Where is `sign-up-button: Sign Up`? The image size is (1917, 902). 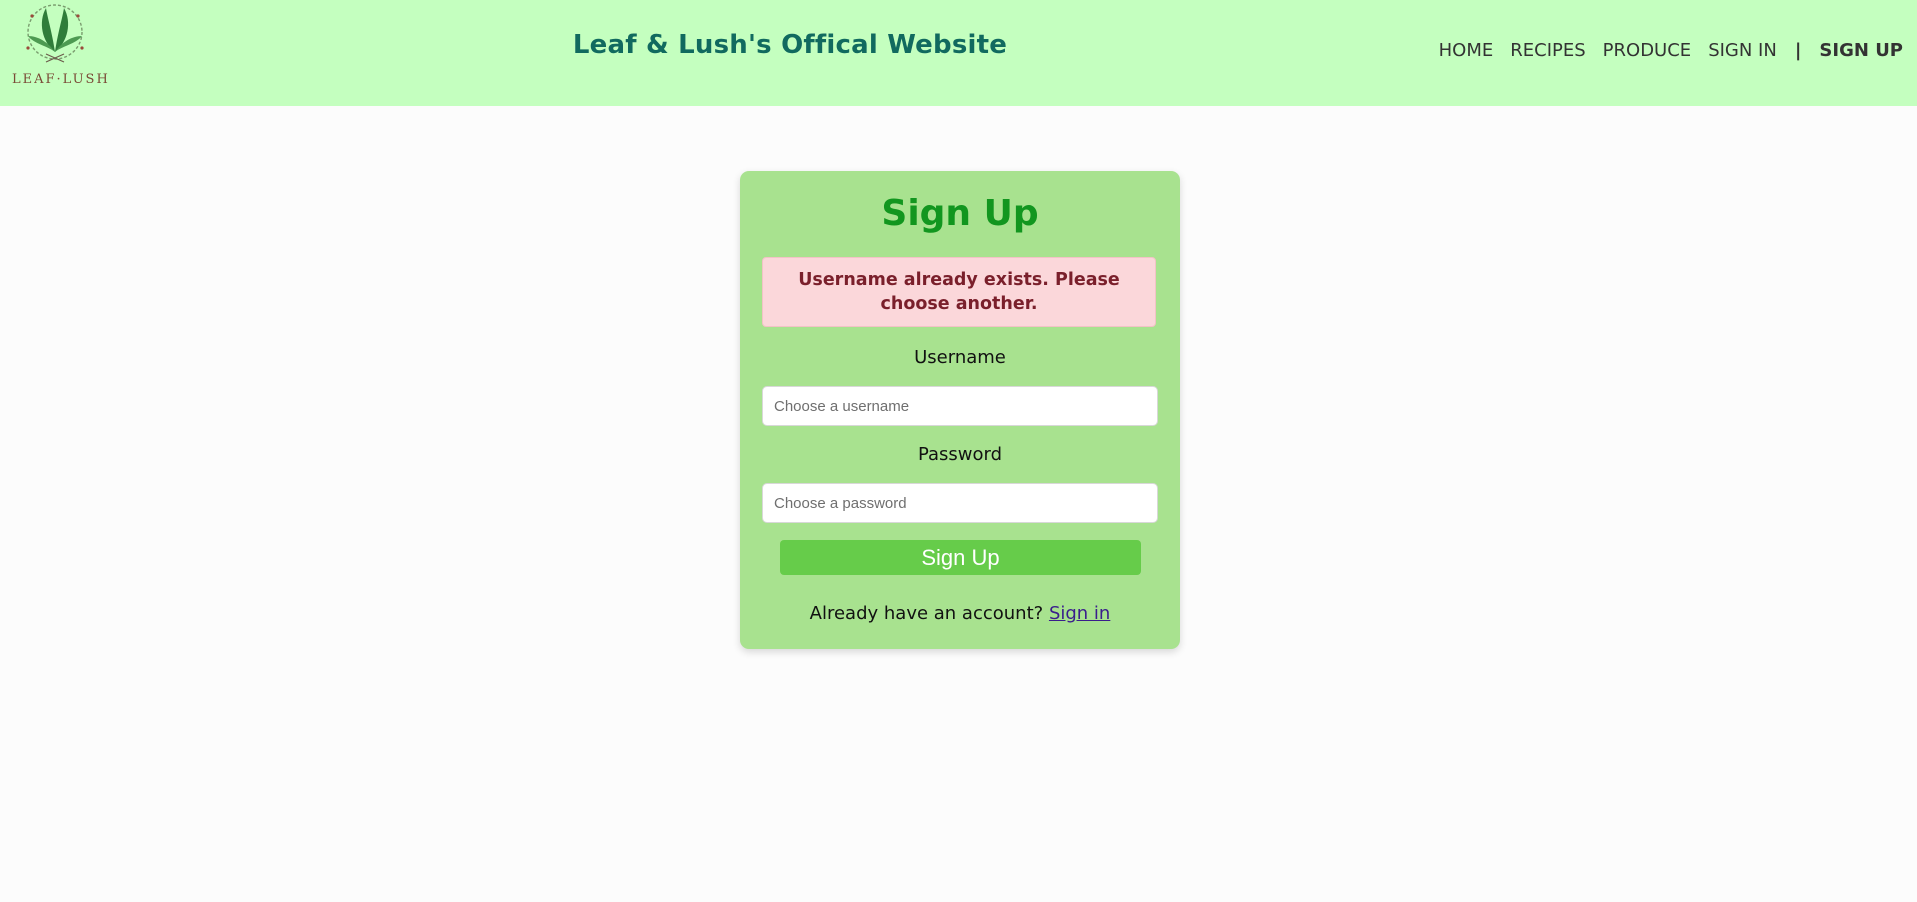
sign-up-button: Sign Up is located at coordinates (960, 557).